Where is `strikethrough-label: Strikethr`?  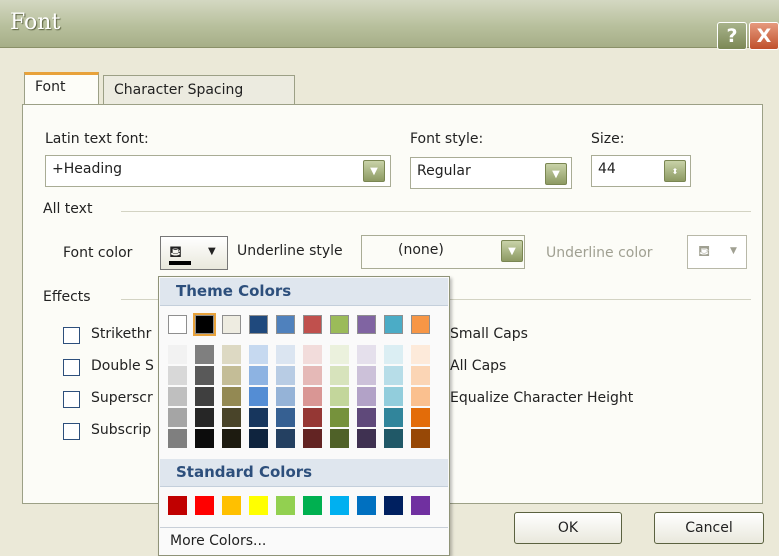
strikethrough-label: Strikethr is located at coordinates (121, 334).